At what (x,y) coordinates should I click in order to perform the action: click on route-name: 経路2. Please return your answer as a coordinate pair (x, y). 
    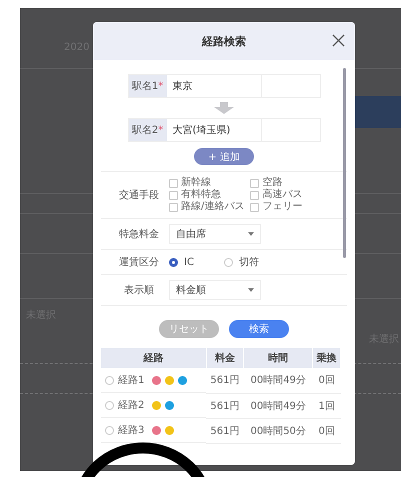
    Looking at the image, I should click on (131, 405).